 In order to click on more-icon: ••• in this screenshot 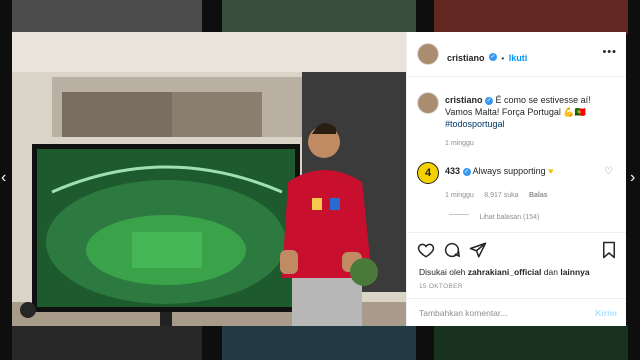, I will do `click(609, 52)`.